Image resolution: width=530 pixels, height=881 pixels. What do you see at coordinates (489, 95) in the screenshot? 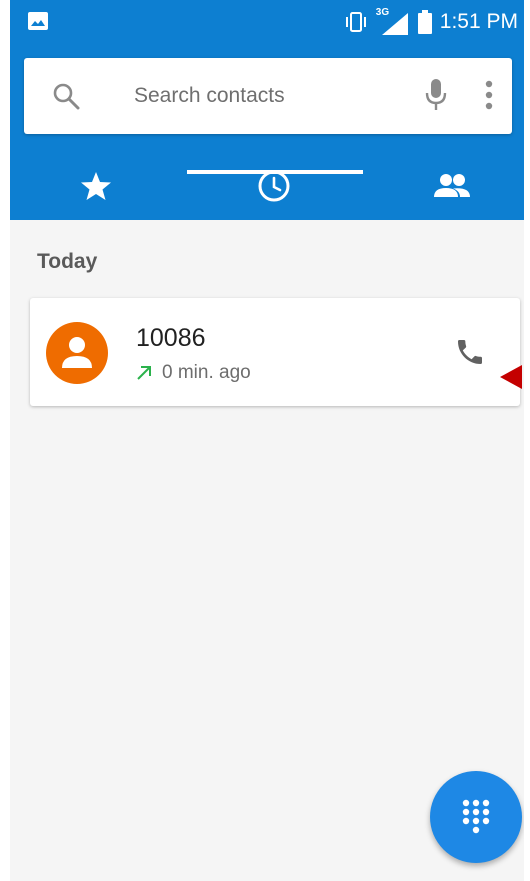
I see `more-vert-icon` at bounding box center [489, 95].